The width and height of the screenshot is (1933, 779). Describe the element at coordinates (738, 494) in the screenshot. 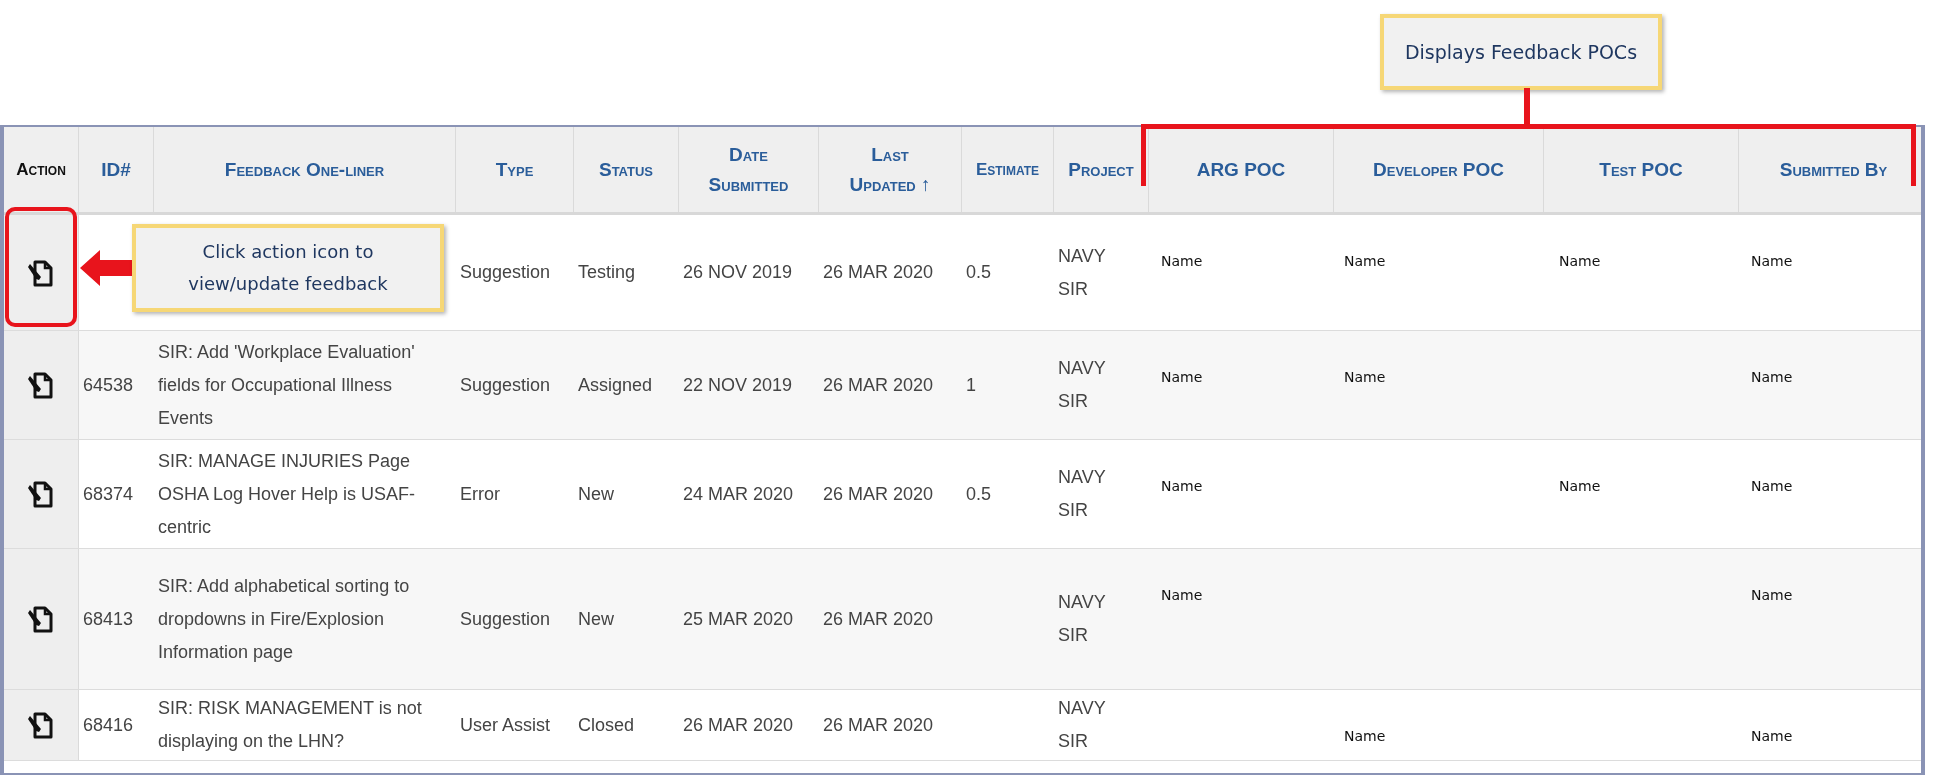

I see `table-cell-text: 24 MAR 2020` at that location.